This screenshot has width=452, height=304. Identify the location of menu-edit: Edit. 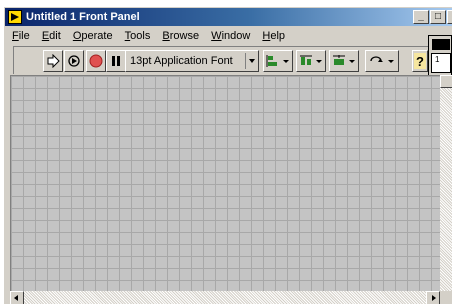
(51, 36).